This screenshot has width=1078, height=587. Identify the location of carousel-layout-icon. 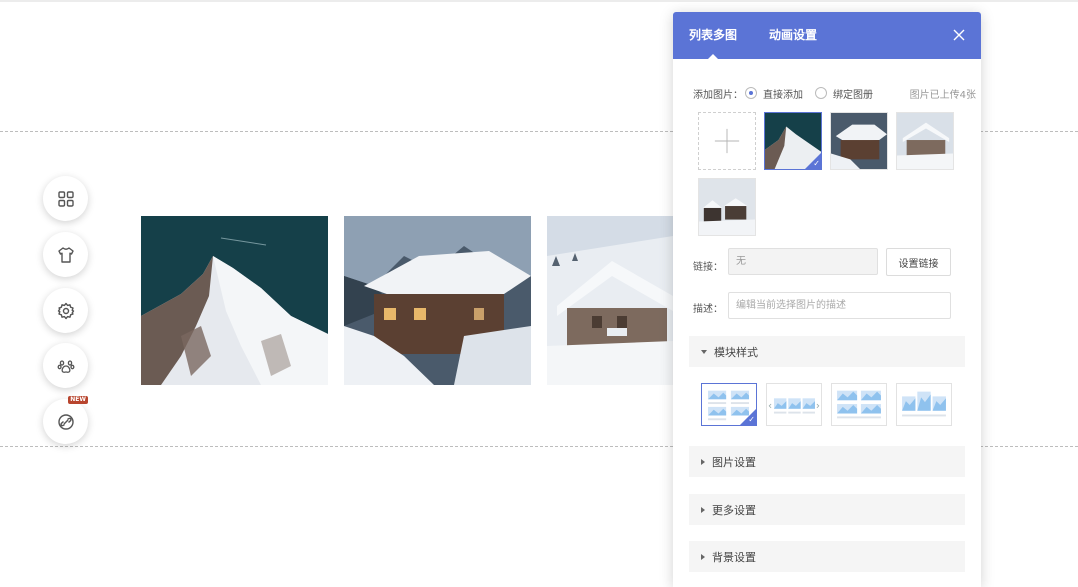
(794, 404).